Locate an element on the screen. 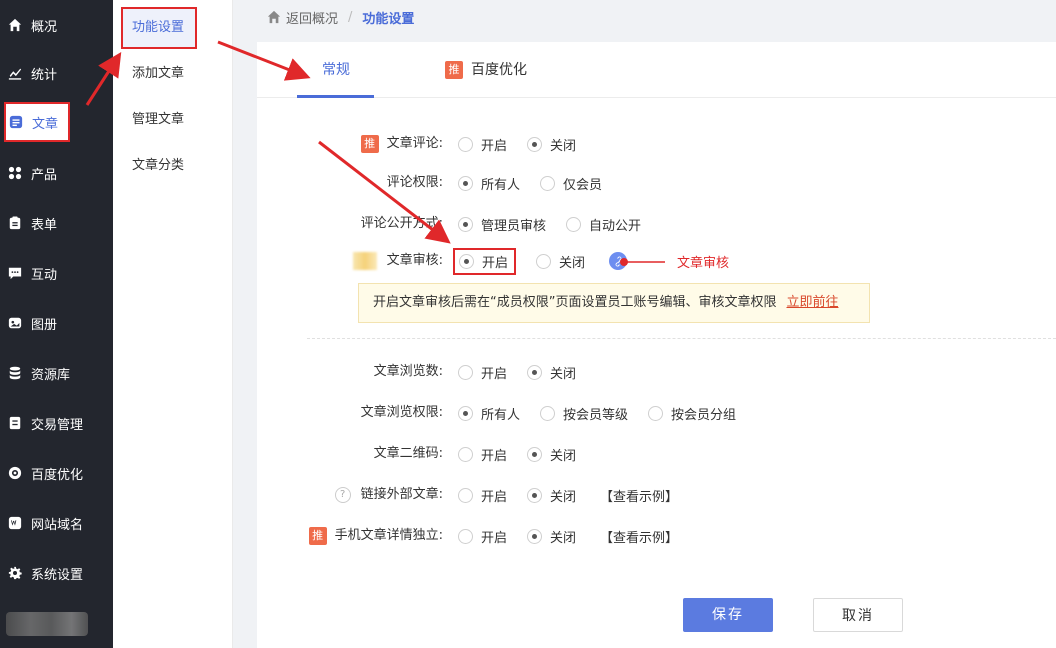 This screenshot has width=1056, height=648. form-icon is located at coordinates (15, 223).